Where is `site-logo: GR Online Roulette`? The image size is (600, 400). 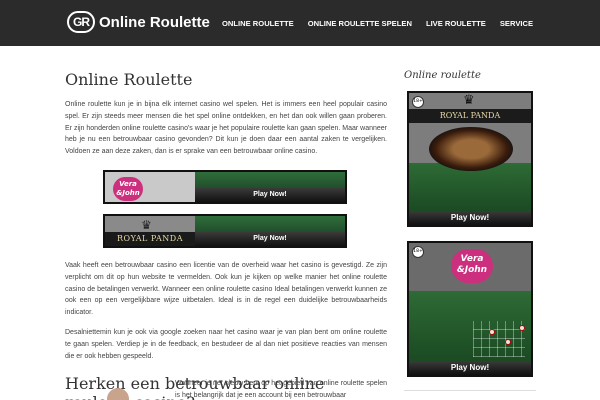 site-logo: GR Online Roulette is located at coordinates (138, 22).